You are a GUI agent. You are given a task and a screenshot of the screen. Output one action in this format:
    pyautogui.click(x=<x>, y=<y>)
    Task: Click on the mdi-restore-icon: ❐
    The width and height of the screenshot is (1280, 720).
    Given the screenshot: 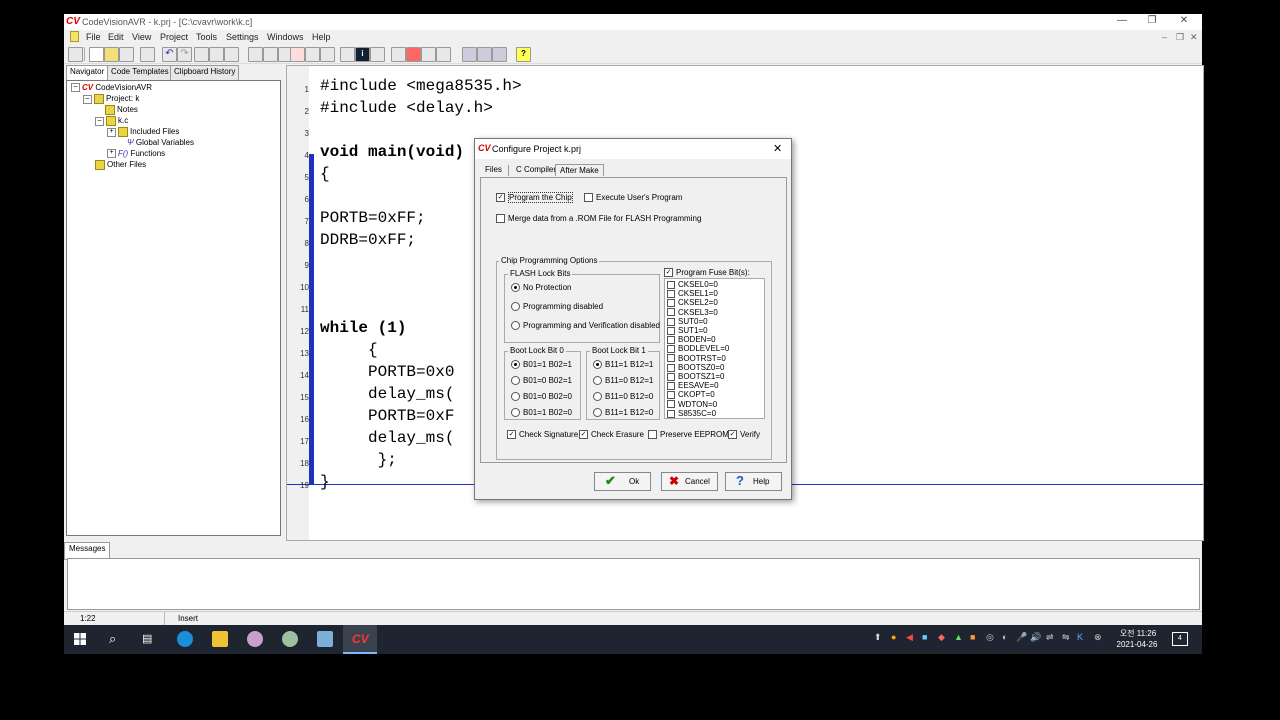 What is the action you would take?
    pyautogui.click(x=1180, y=37)
    